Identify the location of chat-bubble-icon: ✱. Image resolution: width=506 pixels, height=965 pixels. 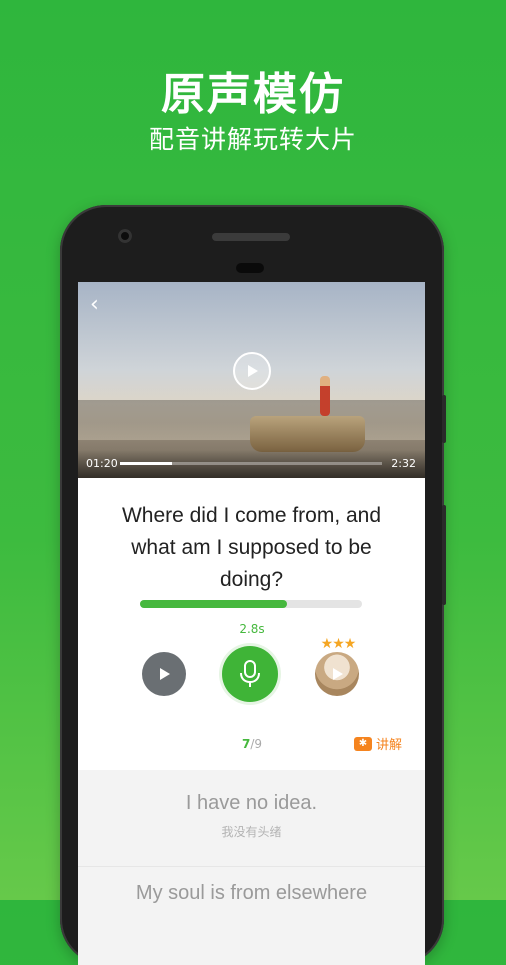
(363, 743).